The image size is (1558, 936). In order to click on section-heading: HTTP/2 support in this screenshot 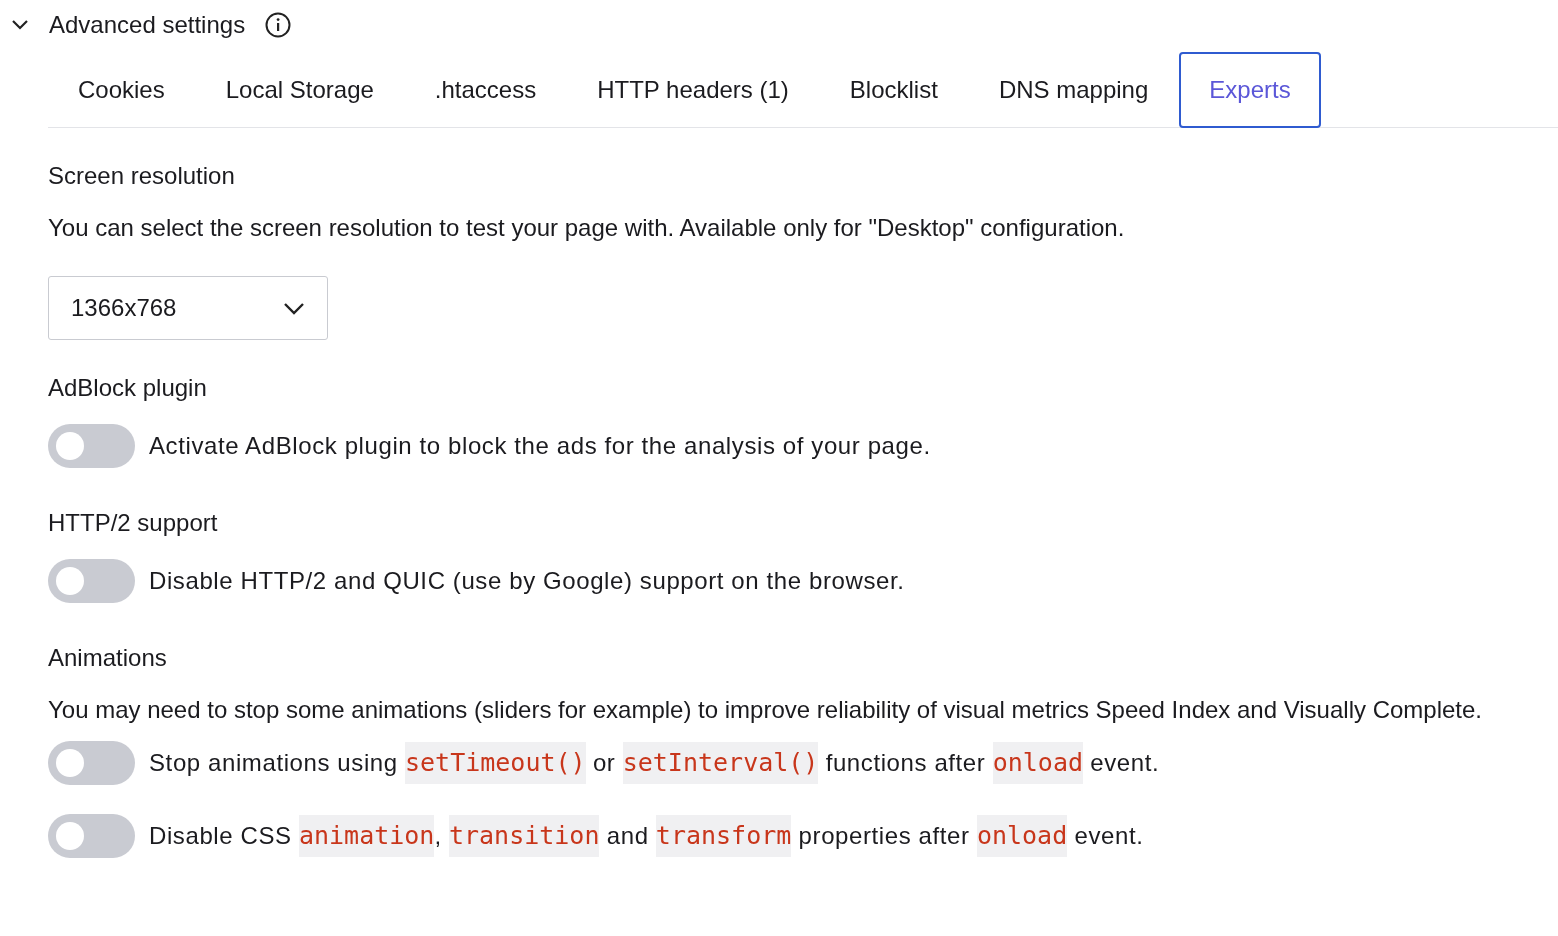, I will do `click(133, 523)`.